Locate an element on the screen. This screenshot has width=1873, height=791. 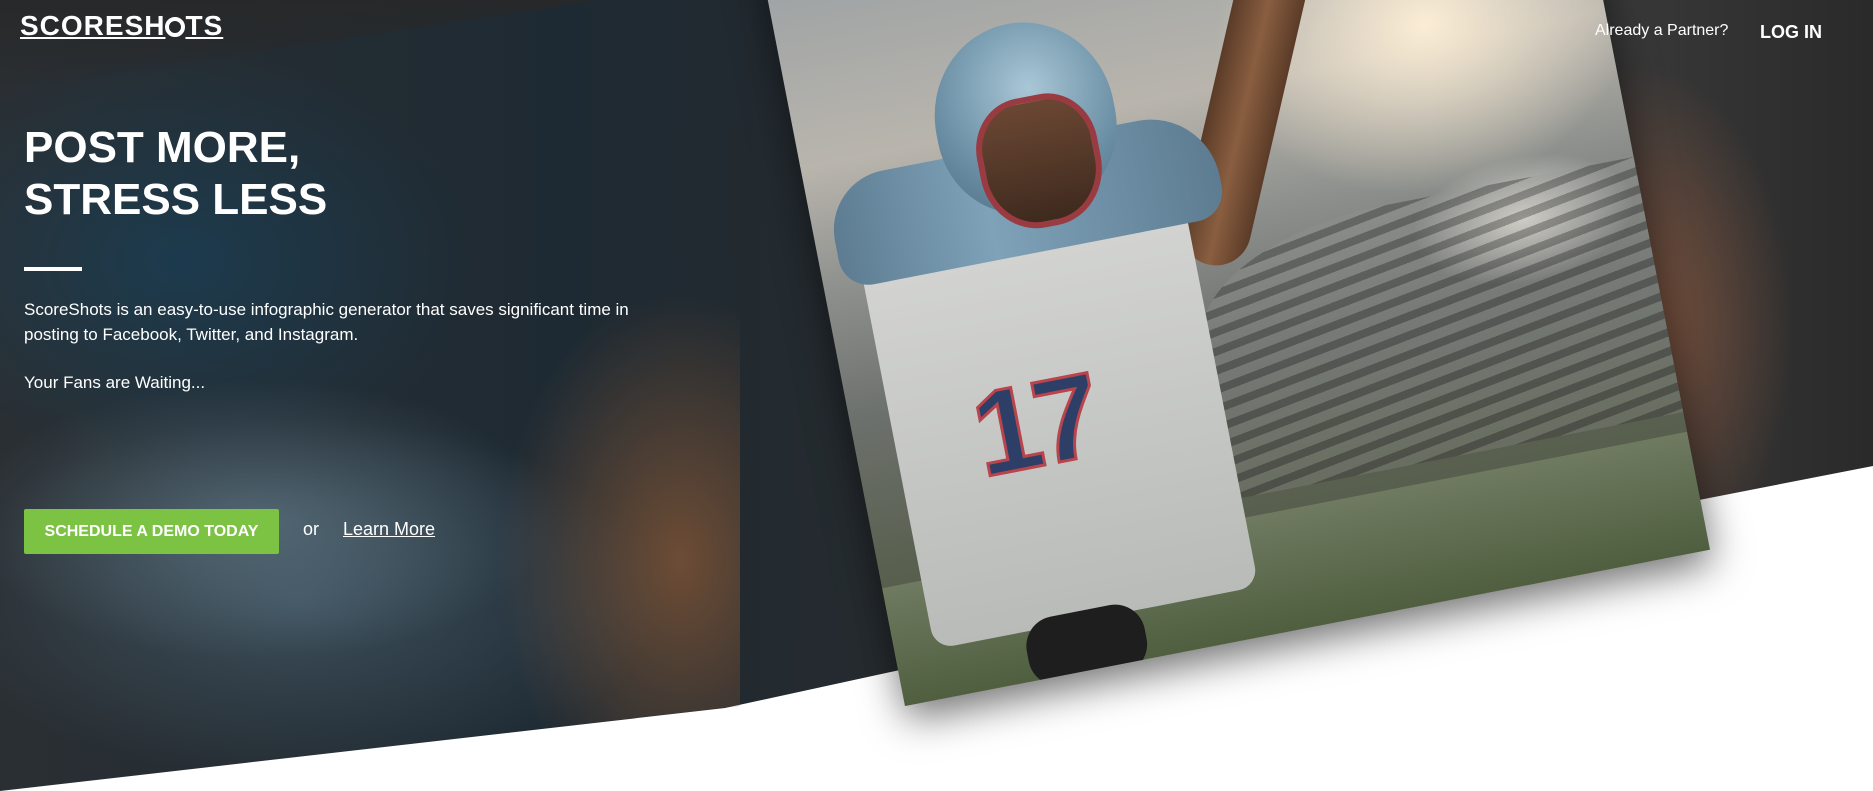
learn-more-link: Learn More is located at coordinates (389, 529).